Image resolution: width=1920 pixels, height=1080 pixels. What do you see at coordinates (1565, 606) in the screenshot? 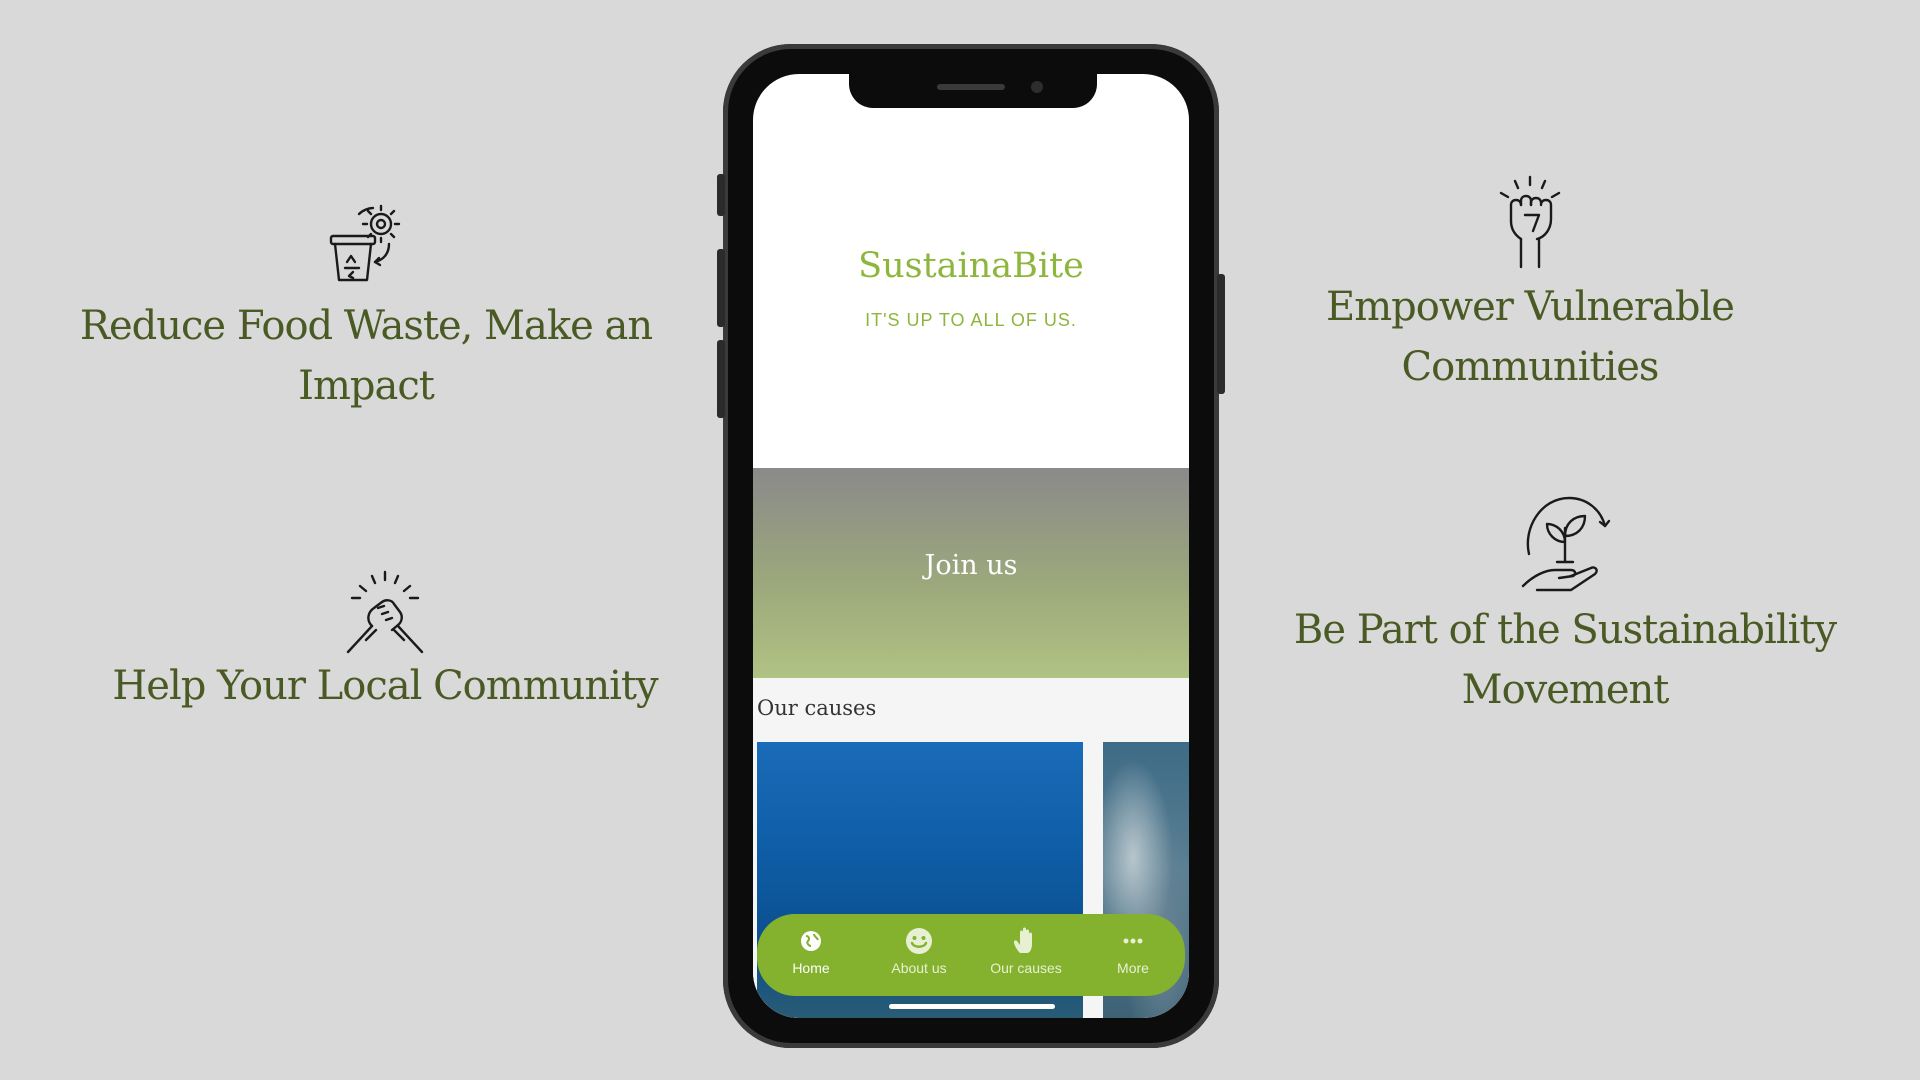
I see `feature-movement: Be Part of the Sustainability Movement` at bounding box center [1565, 606].